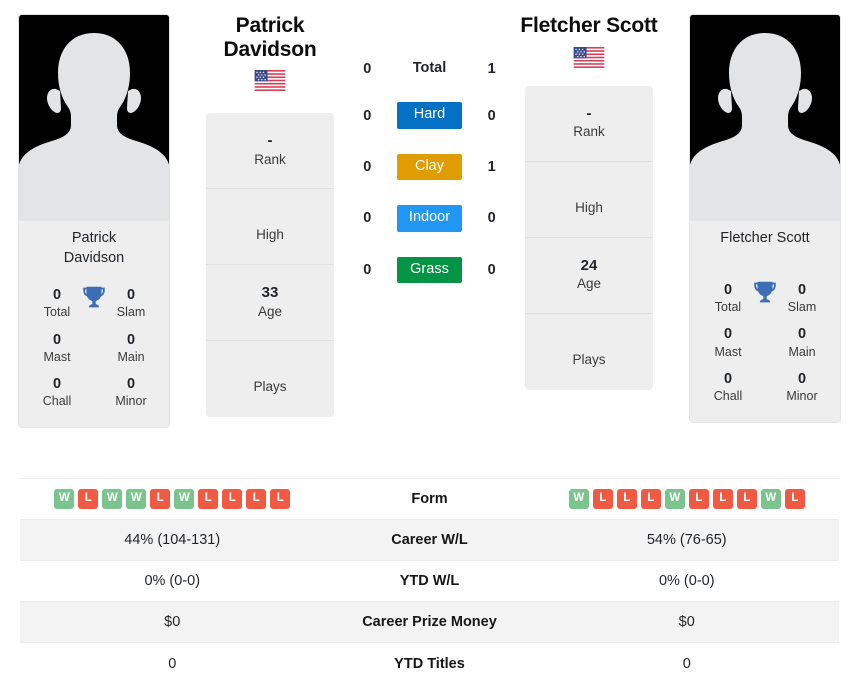 The height and width of the screenshot is (689, 859). I want to click on titles-total-value: 0, so click(57, 295).